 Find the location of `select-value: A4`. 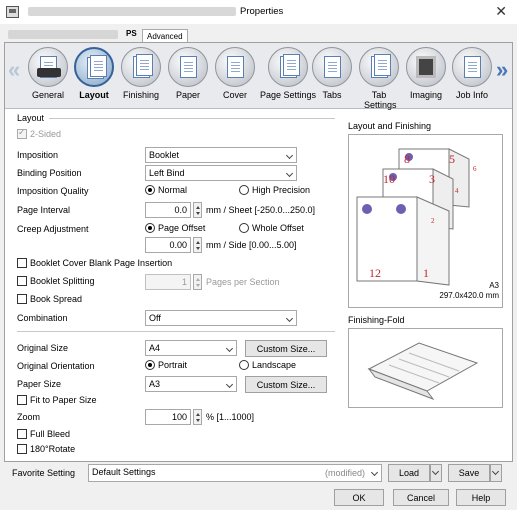

select-value: A4 is located at coordinates (155, 348).